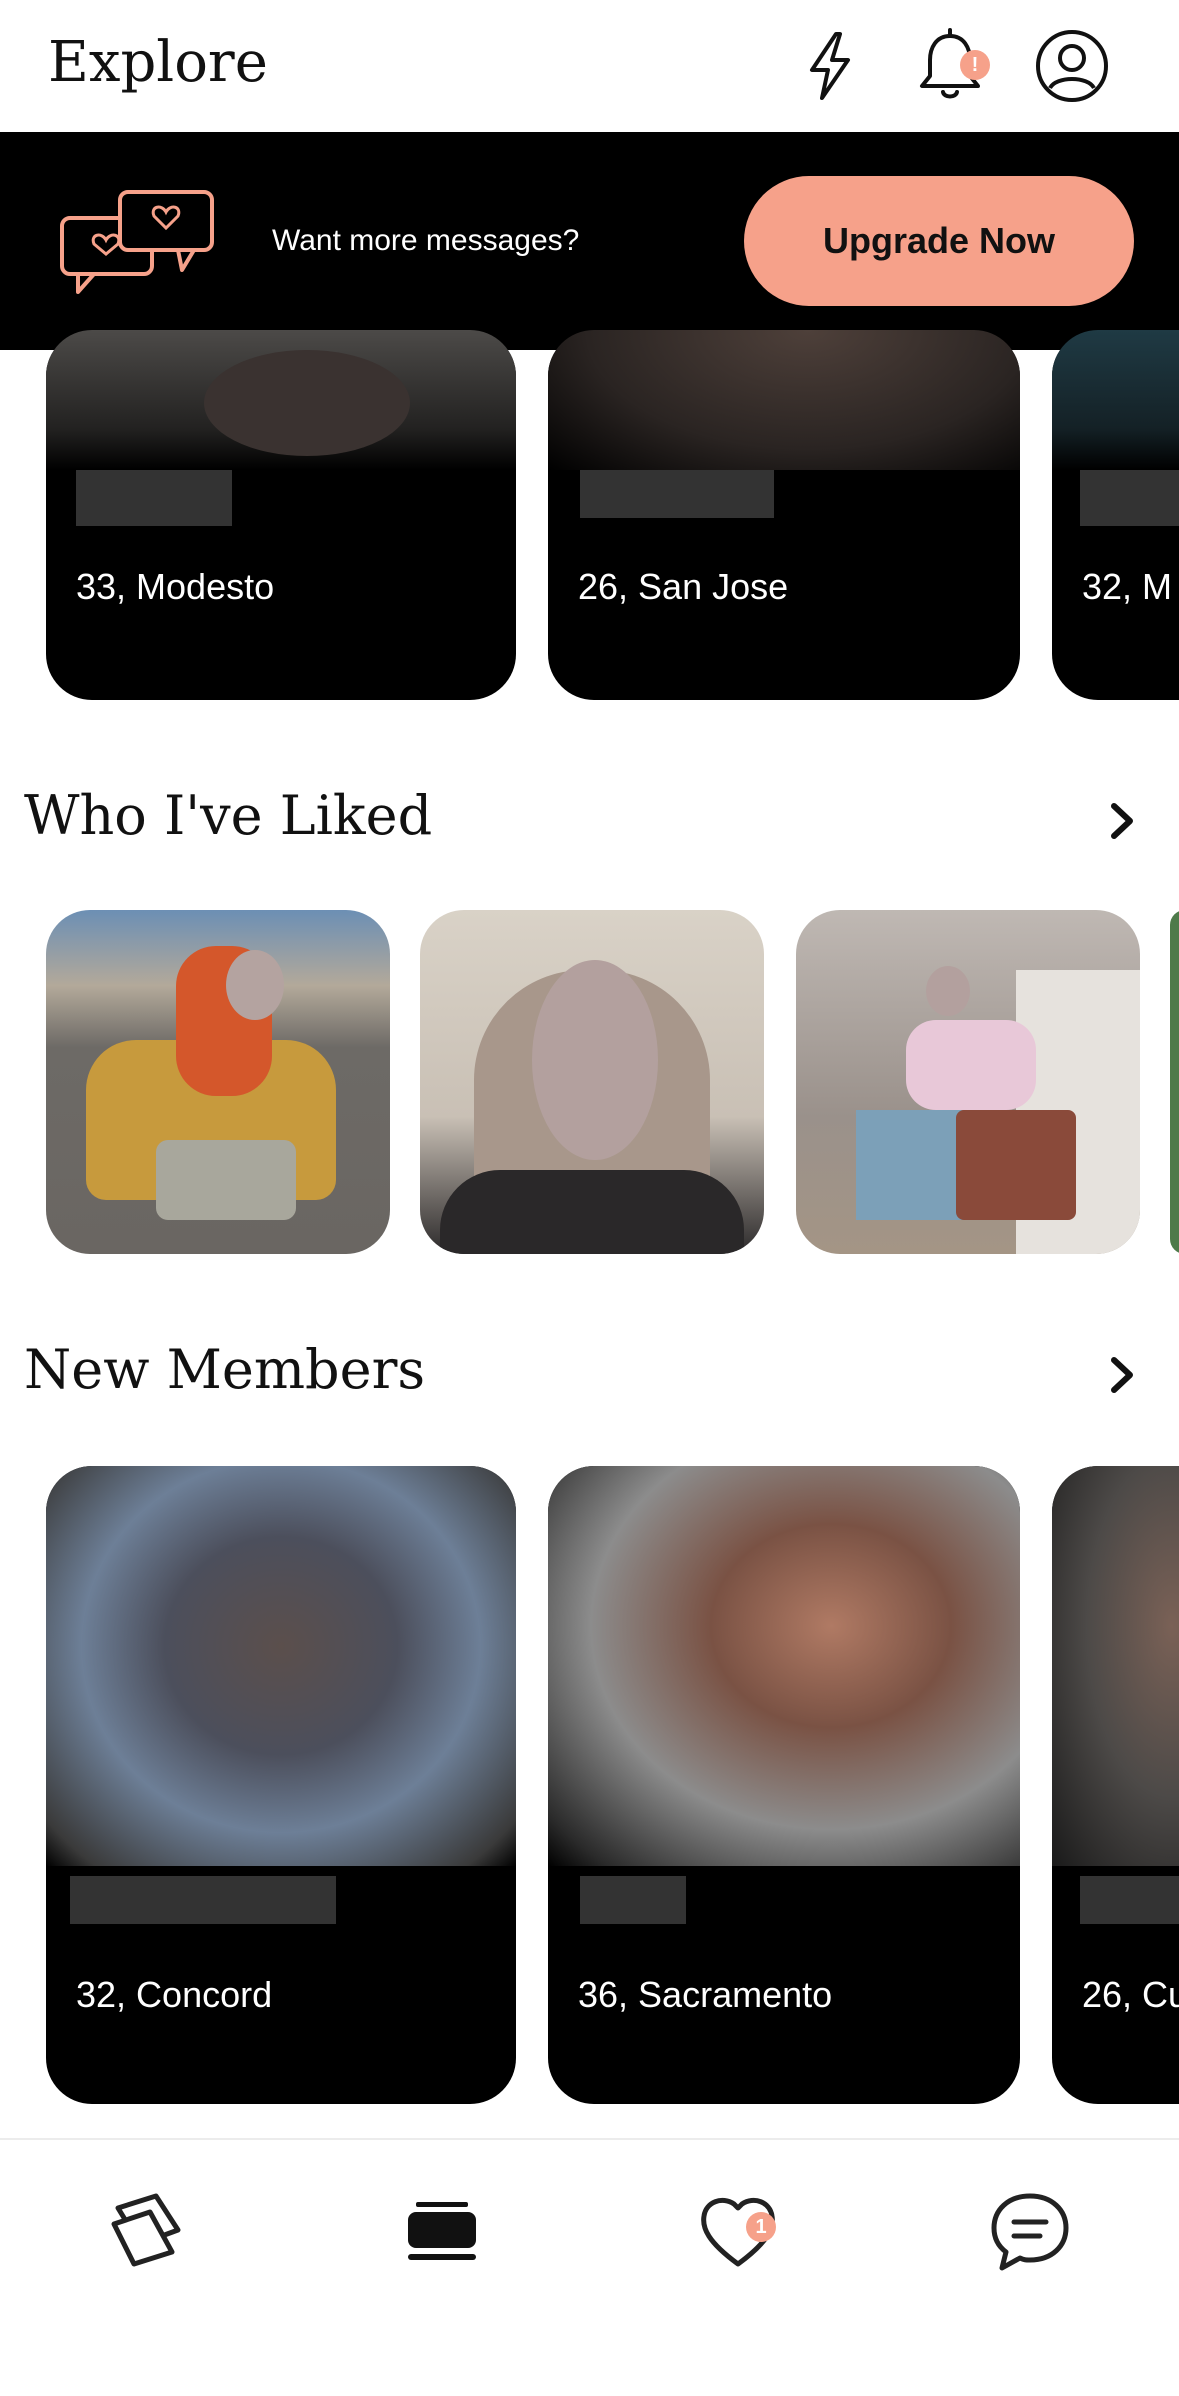  Describe the element at coordinates (281, 515) in the screenshot. I see `profile-card: 33, Modesto` at that location.